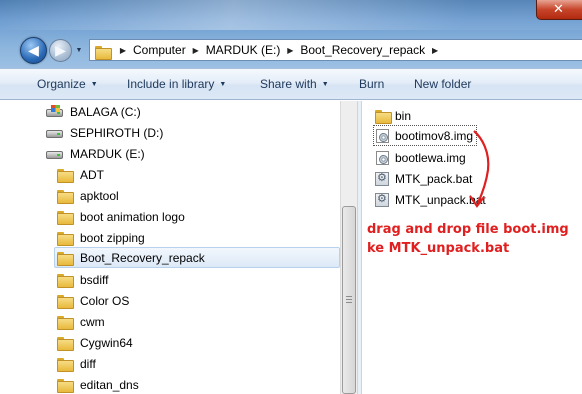  I want to click on forward-button: ▶, so click(60, 50).